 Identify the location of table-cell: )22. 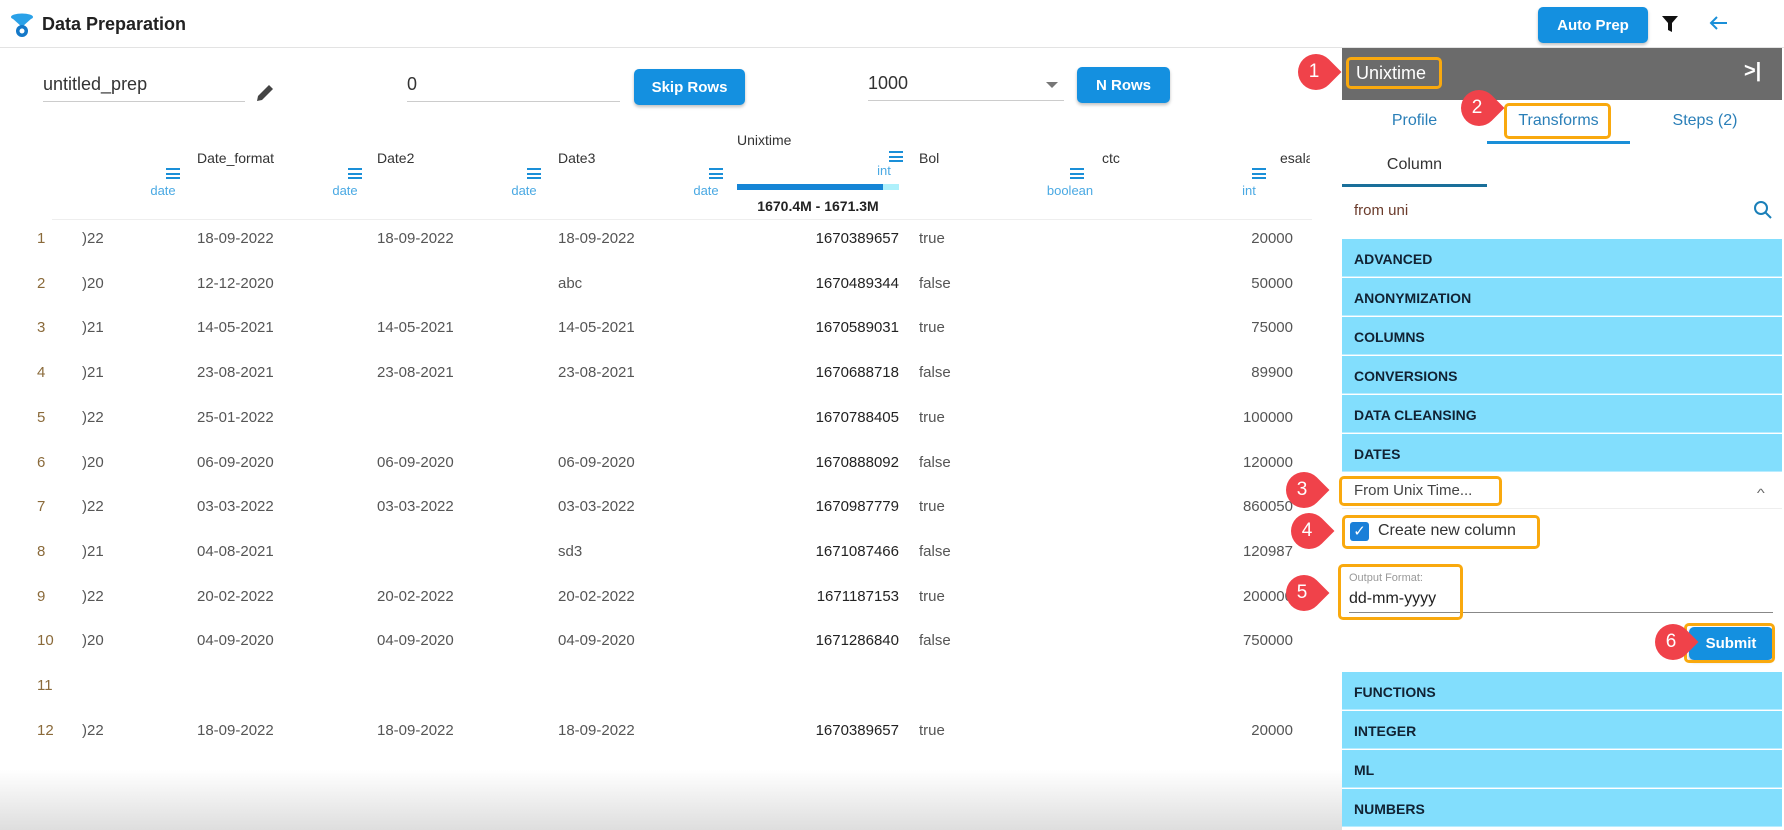
(93, 730).